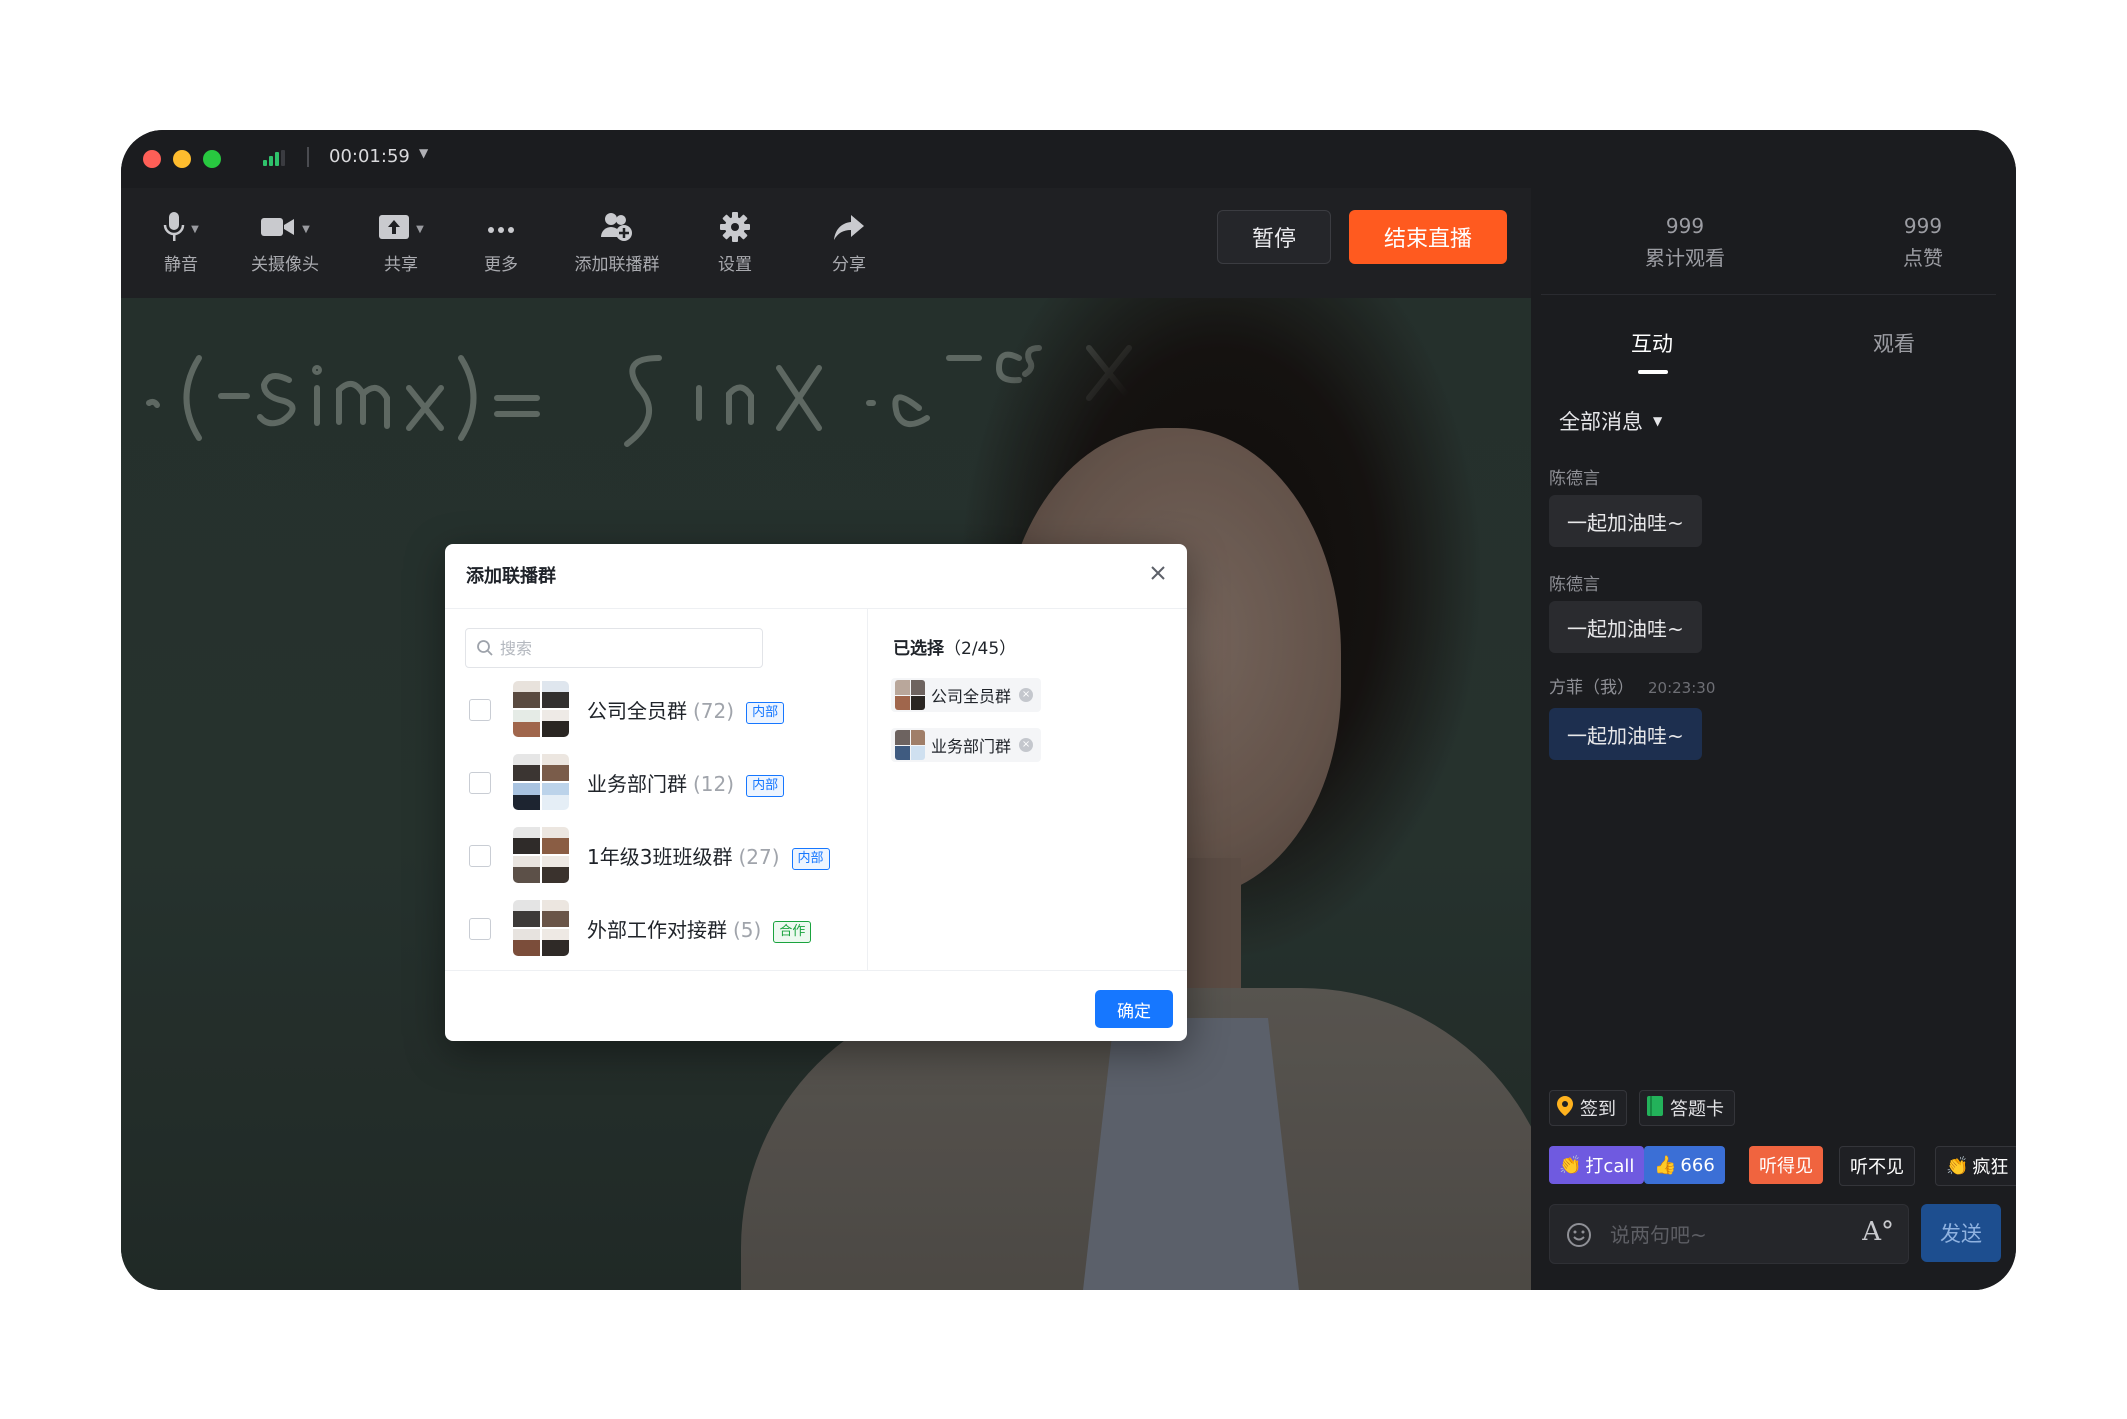 This screenshot has width=2127, height=1419. What do you see at coordinates (1597, 1165) in the screenshot?
I see `emote-dacall-button: 👏 打call` at bounding box center [1597, 1165].